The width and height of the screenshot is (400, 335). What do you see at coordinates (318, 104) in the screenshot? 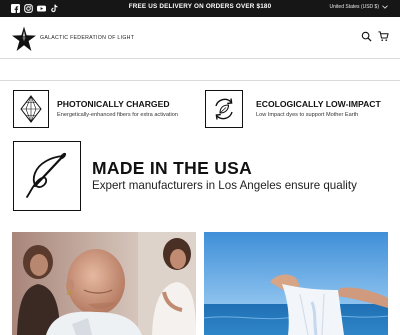
I see `feature-title: ECOLOGICALLY LOW-IMPACT` at bounding box center [318, 104].